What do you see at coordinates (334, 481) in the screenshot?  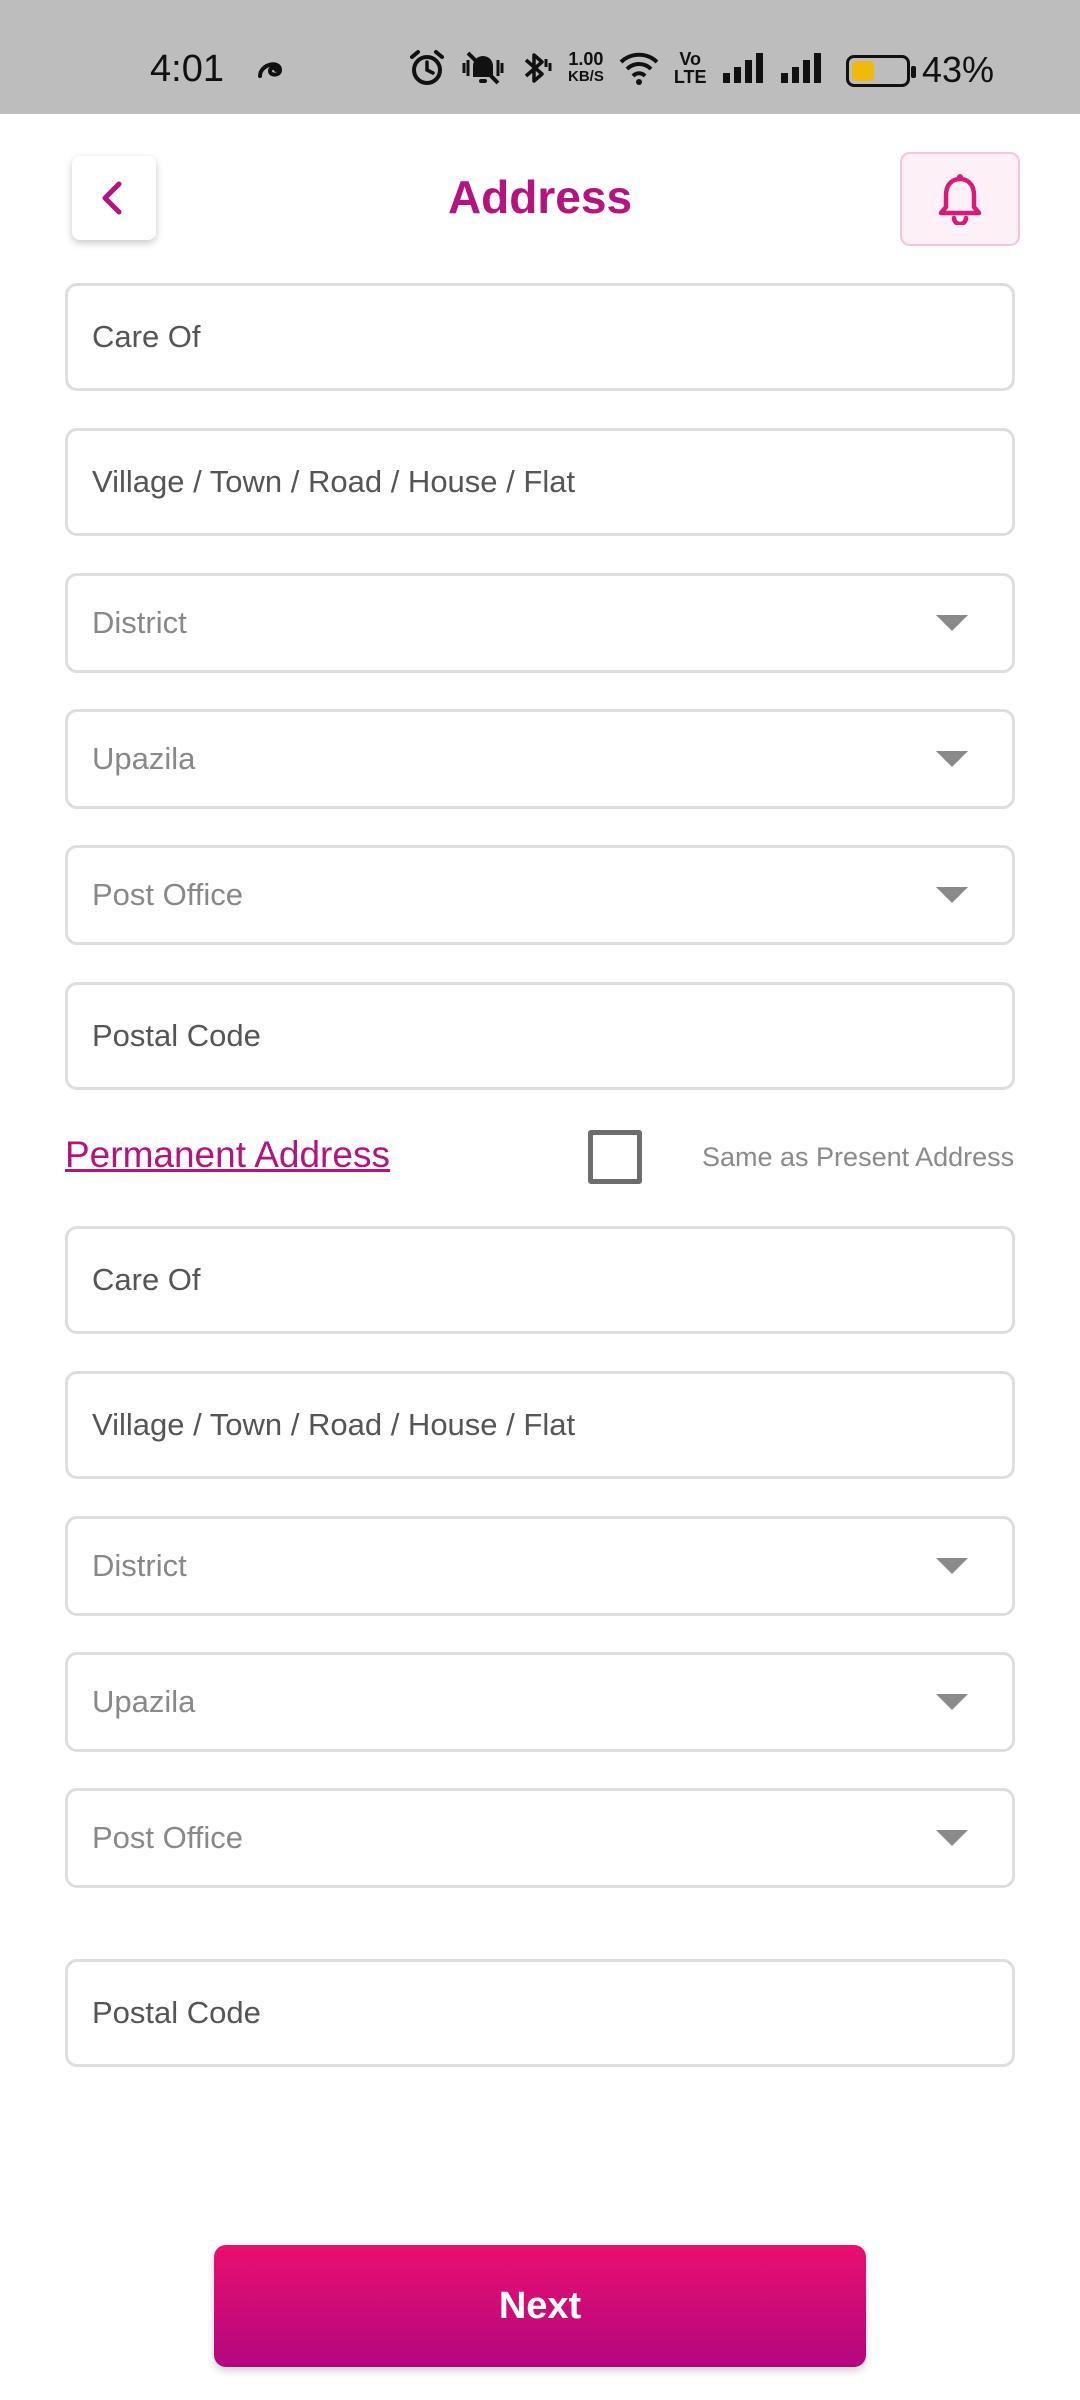 I see `present-village-placeholder: Village / Town / Road / House / Flat` at bounding box center [334, 481].